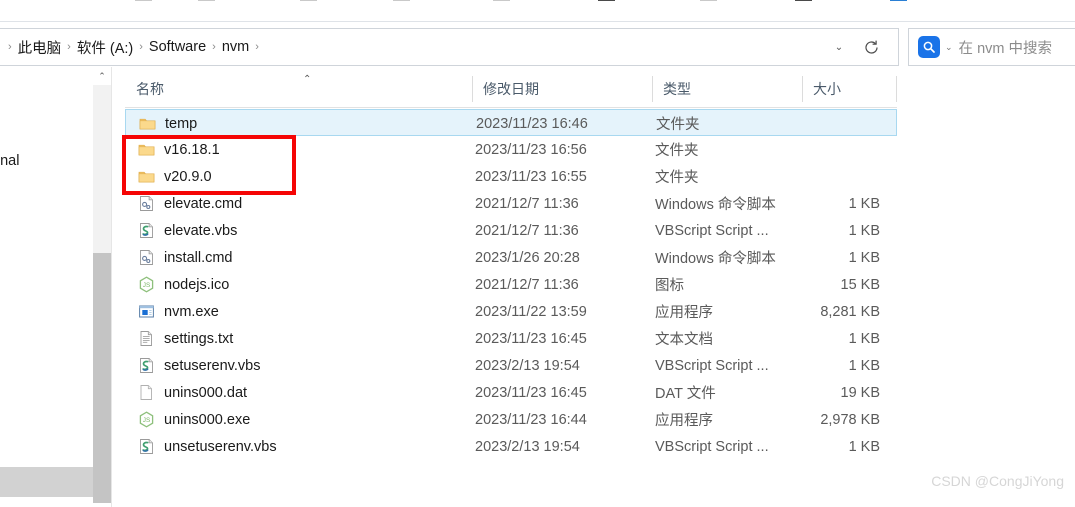 Image resolution: width=1075 pixels, height=507 pixels. I want to click on cut-icon, so click(143, 0).